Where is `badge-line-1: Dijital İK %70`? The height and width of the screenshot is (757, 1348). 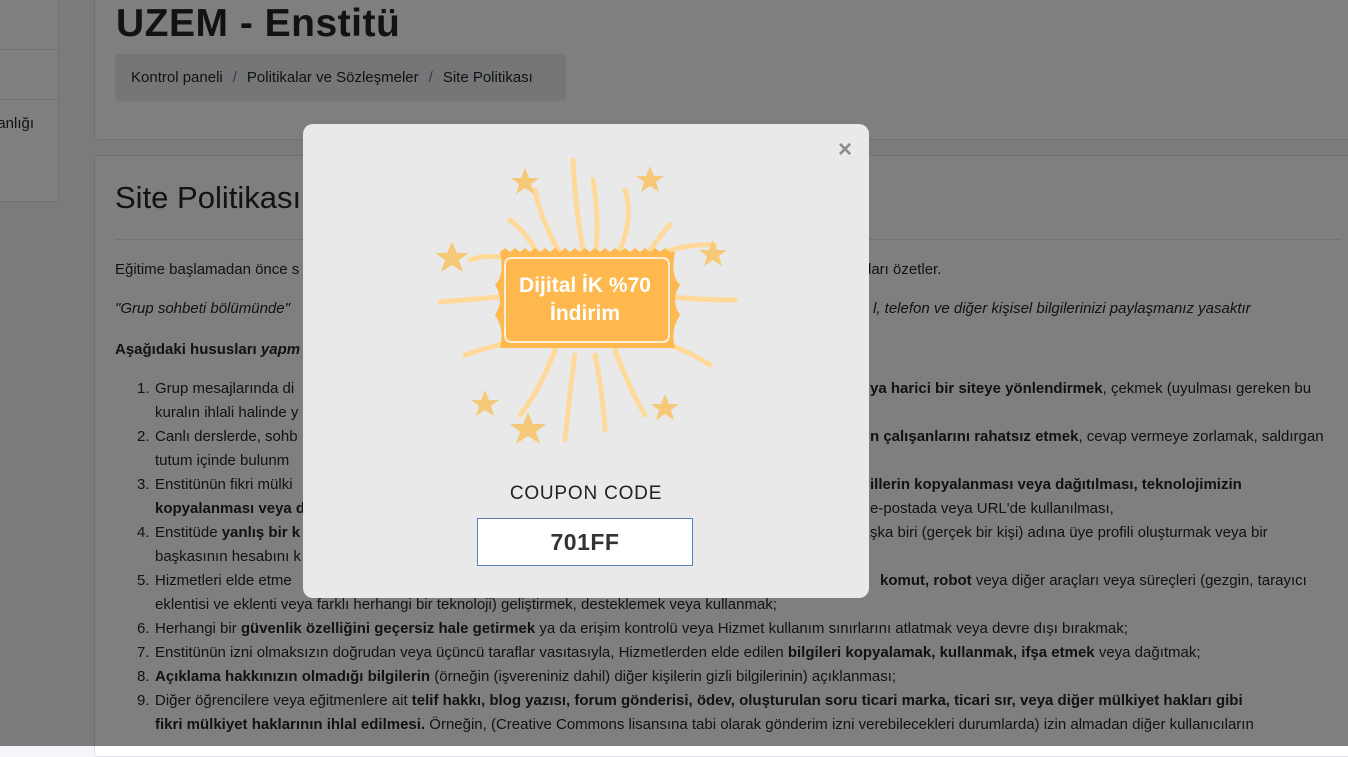 badge-line-1: Dijital İK %70 is located at coordinates (585, 285).